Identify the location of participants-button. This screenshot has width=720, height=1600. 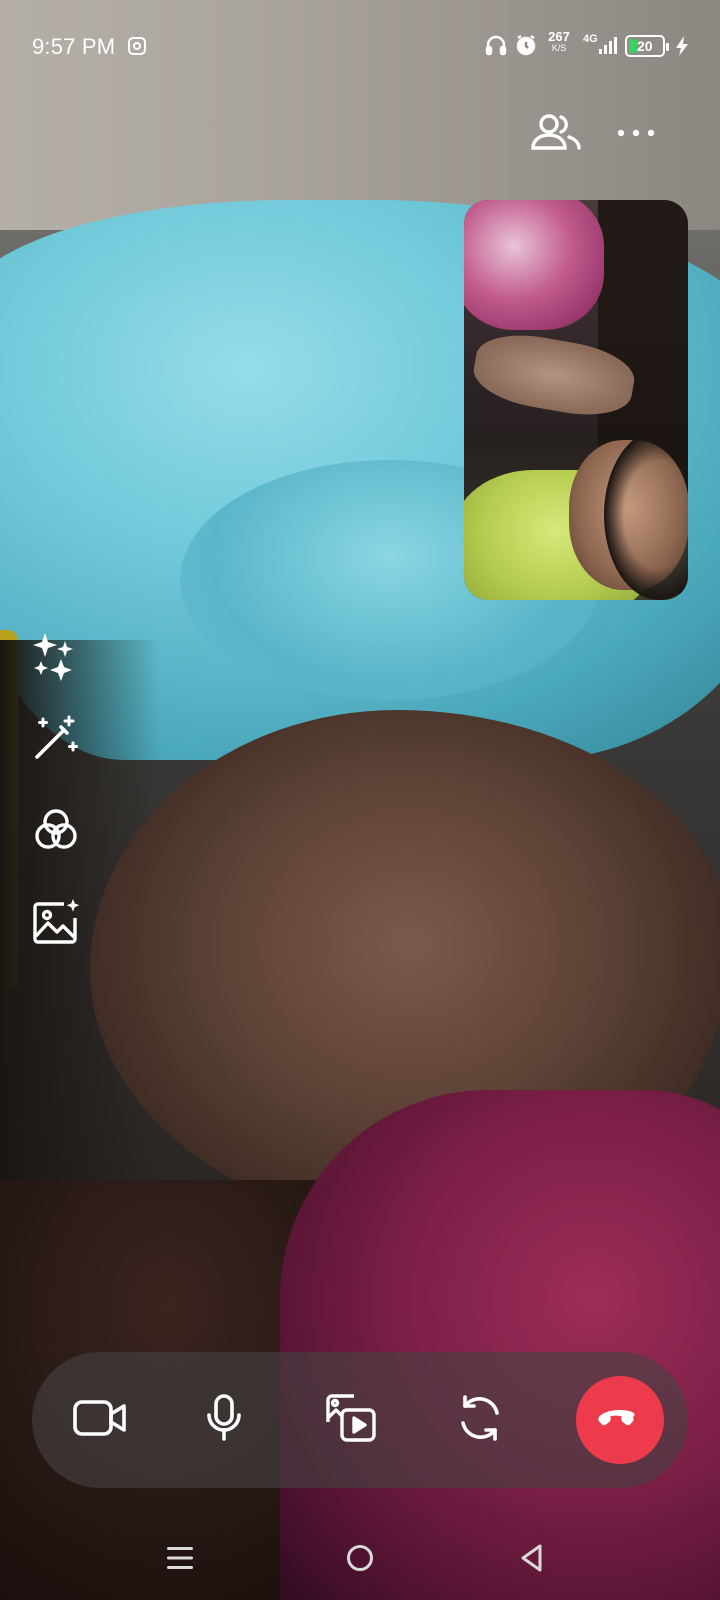
(556, 134).